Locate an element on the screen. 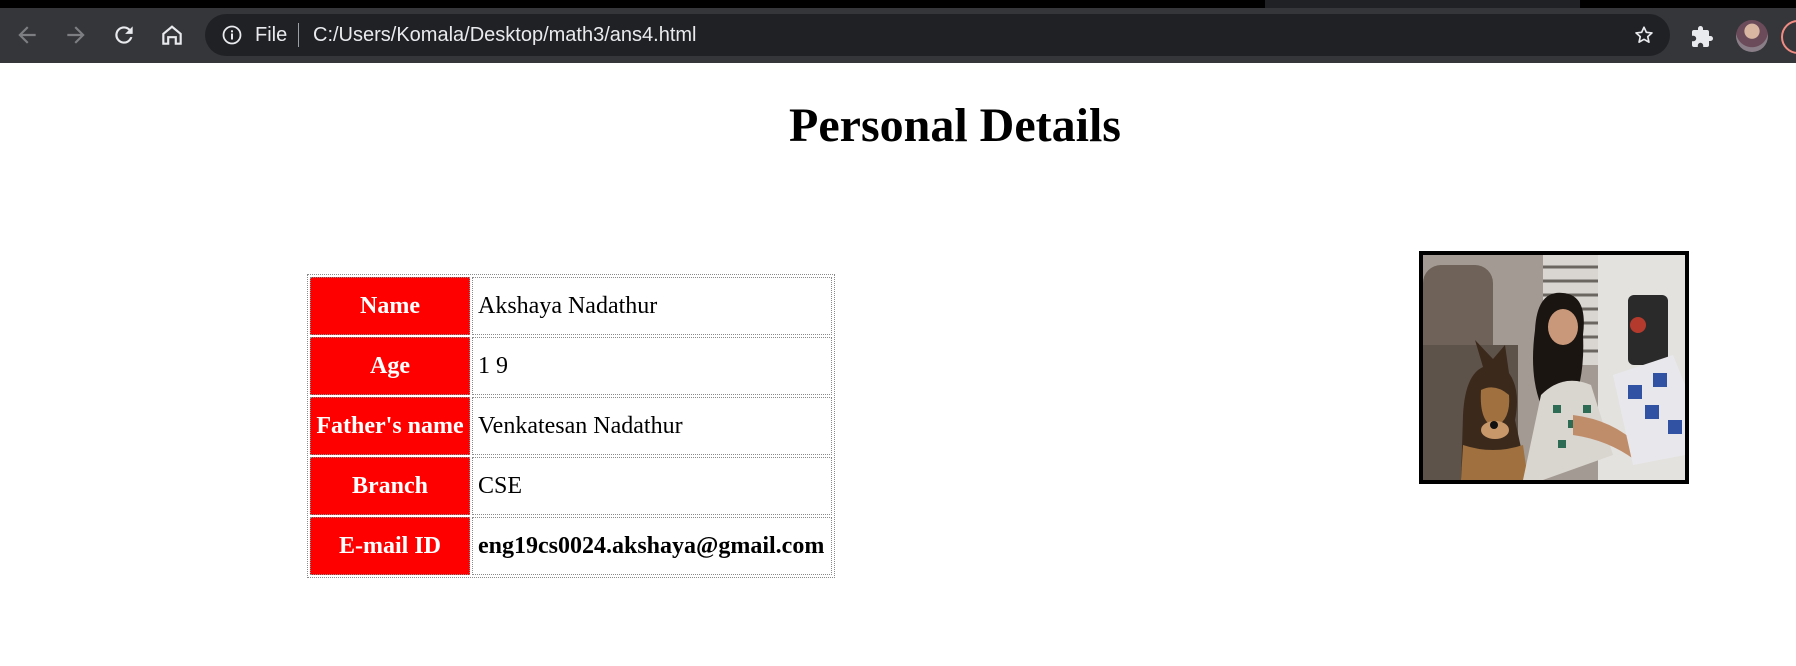  page-title: Personal Details is located at coordinates (955, 125).